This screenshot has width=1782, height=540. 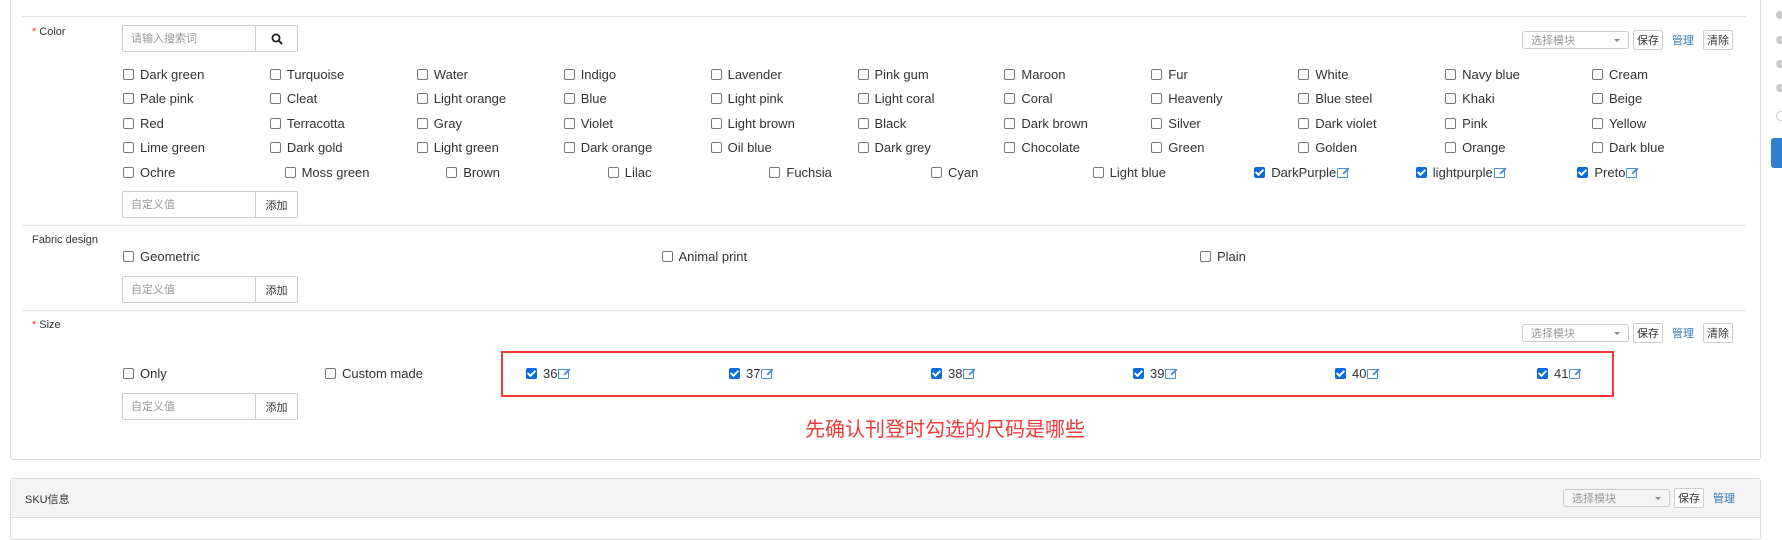 I want to click on color-option: Silver, so click(x=1176, y=123).